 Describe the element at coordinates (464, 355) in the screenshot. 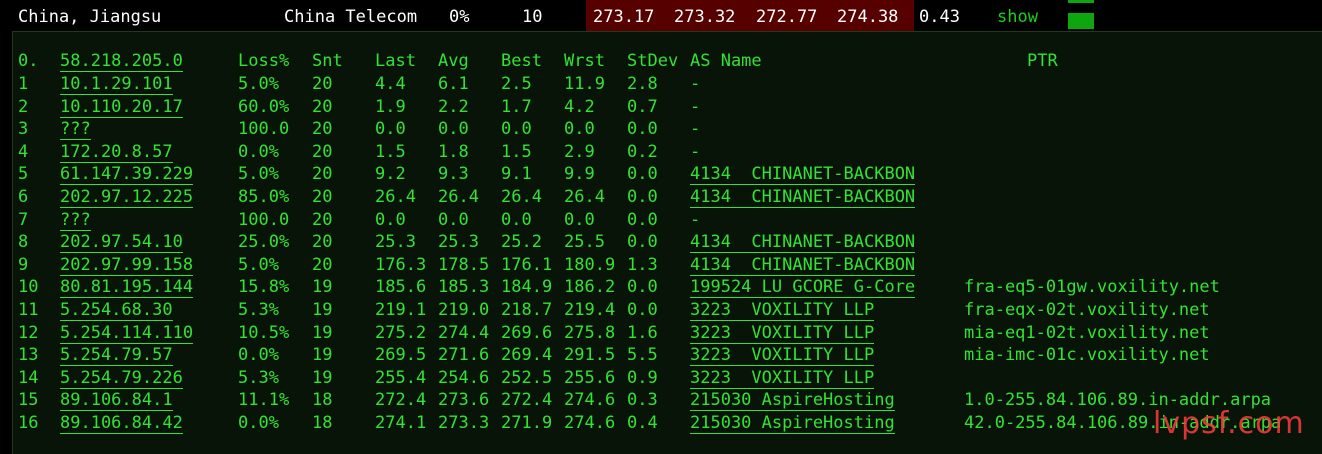

I see `avg-cell: 271.6` at that location.